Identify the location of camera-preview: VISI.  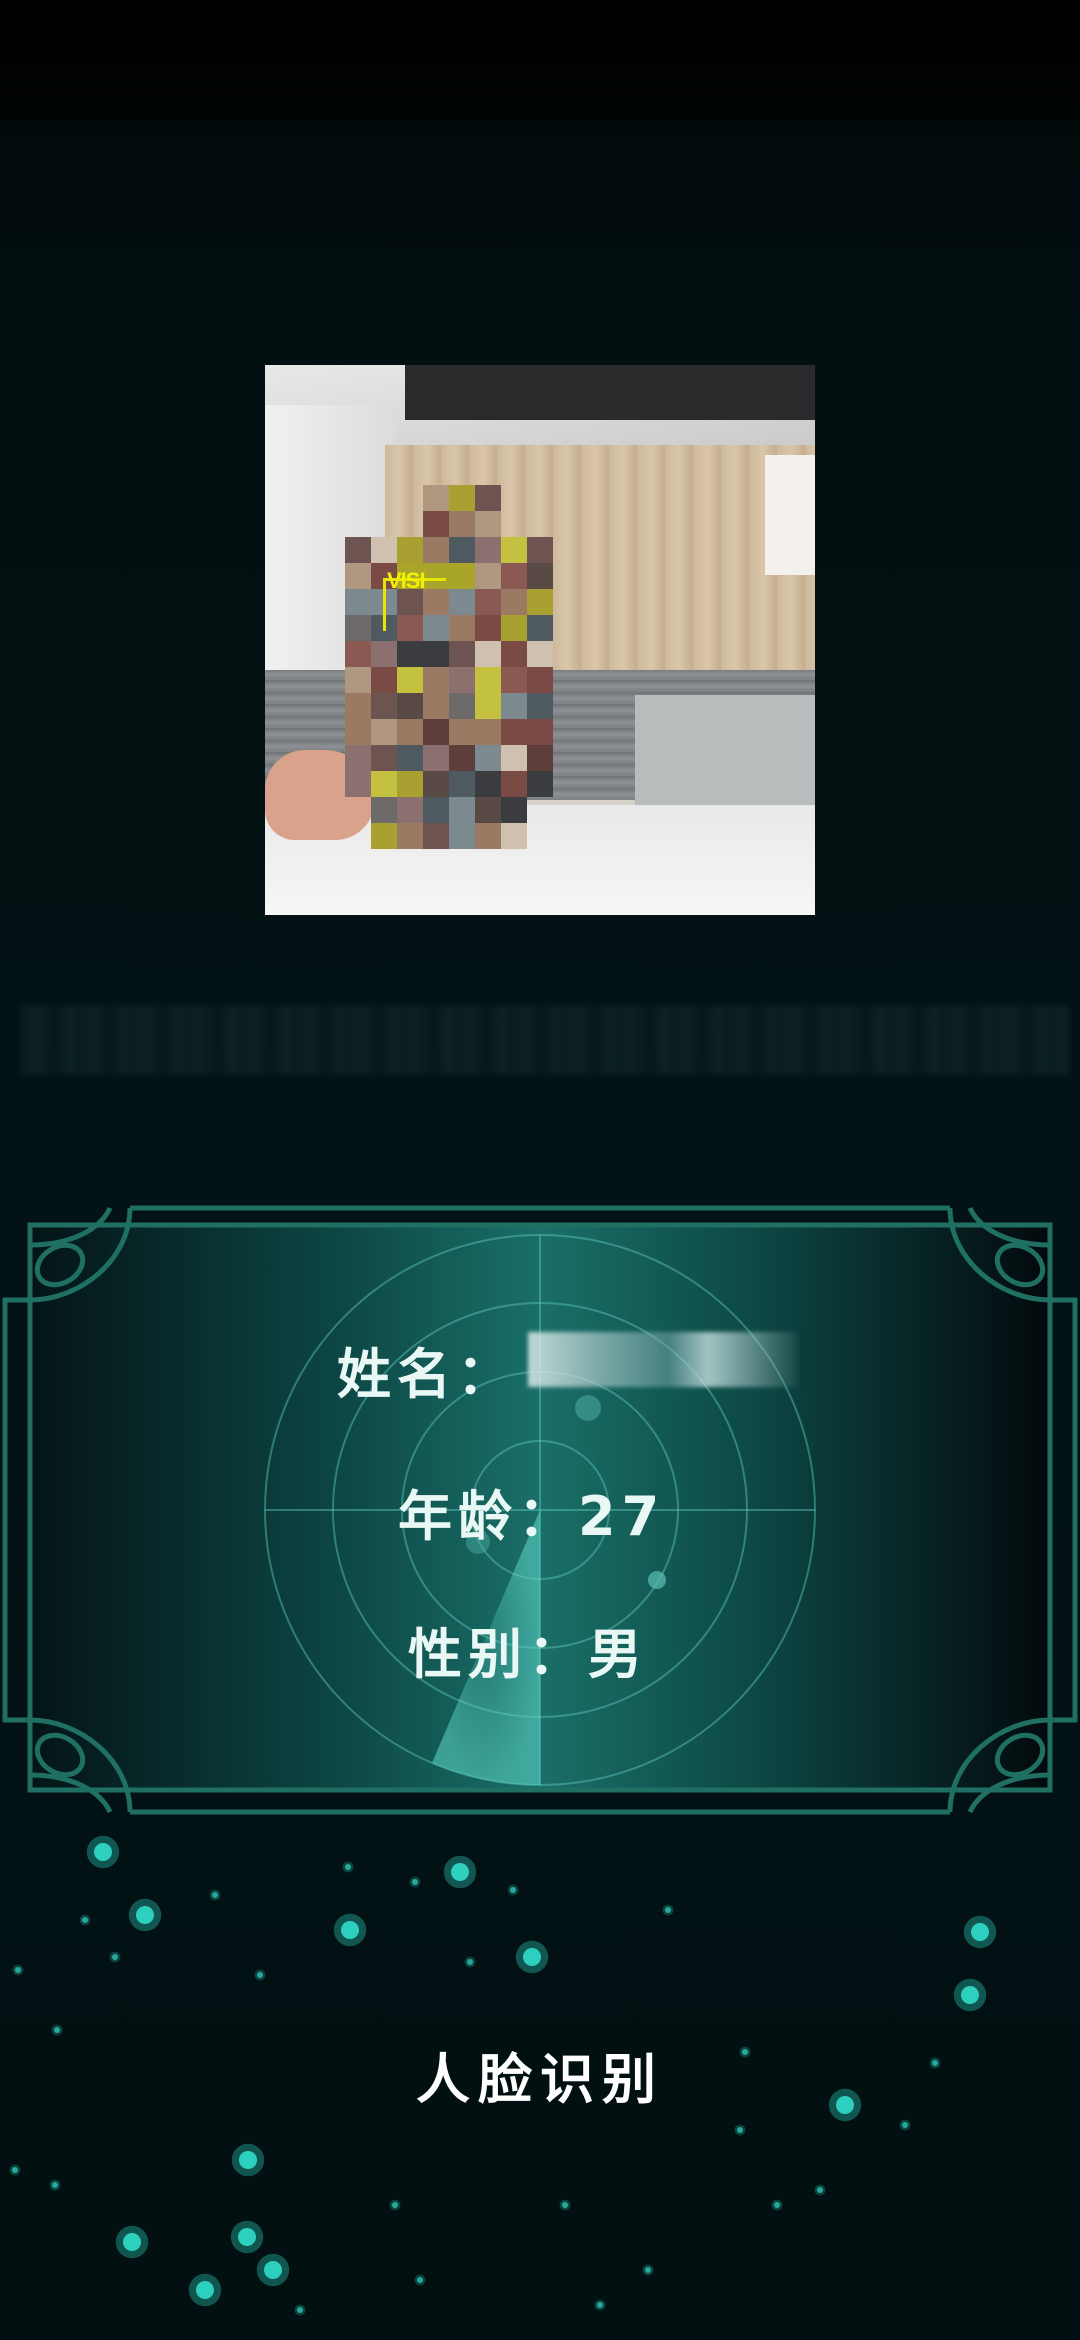
(540, 640).